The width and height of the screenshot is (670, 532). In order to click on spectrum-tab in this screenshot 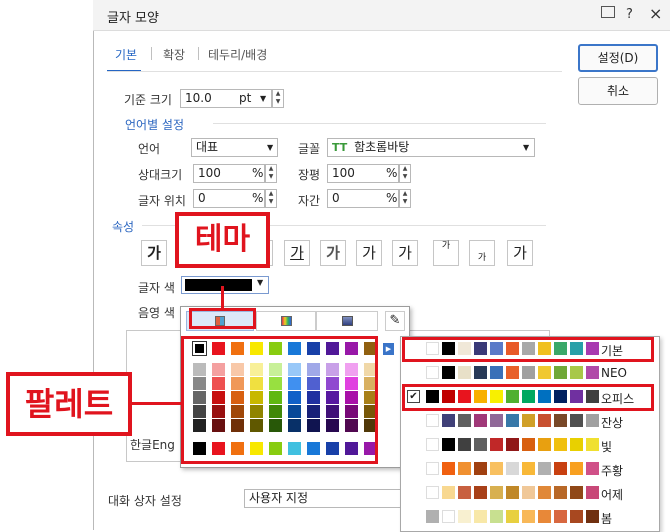, I will do `click(286, 321)`.